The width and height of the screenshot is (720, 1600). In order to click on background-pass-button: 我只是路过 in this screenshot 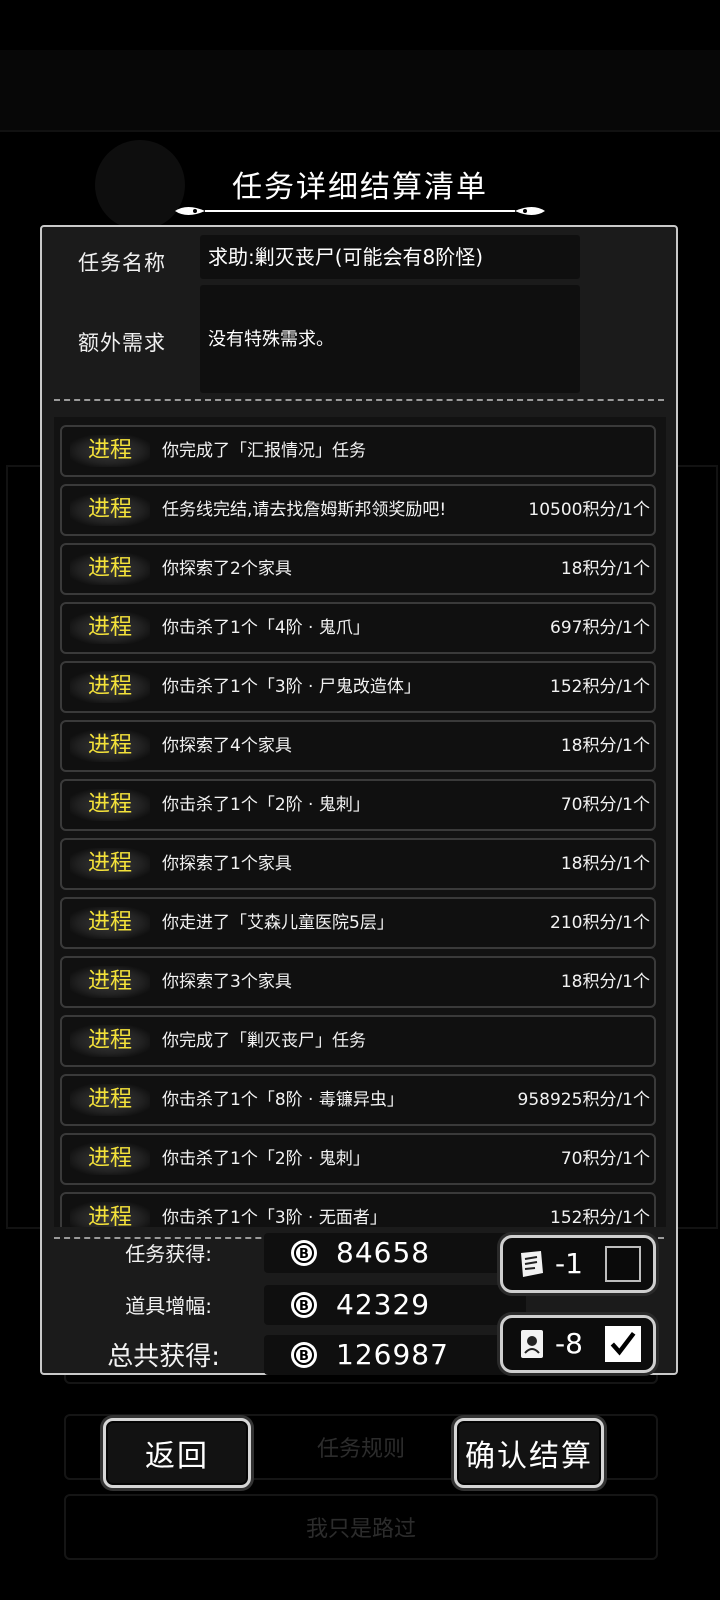, I will do `click(361, 1527)`.